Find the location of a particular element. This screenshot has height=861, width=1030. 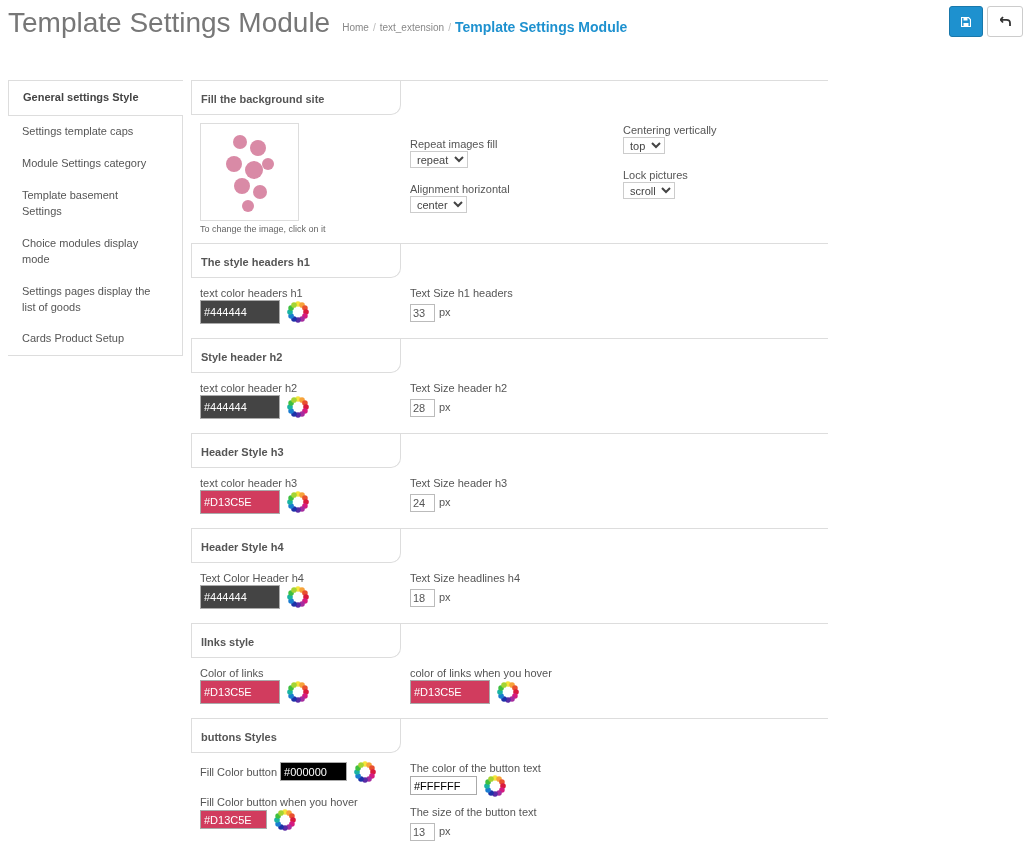

size-field: 18 is located at coordinates (422, 597).